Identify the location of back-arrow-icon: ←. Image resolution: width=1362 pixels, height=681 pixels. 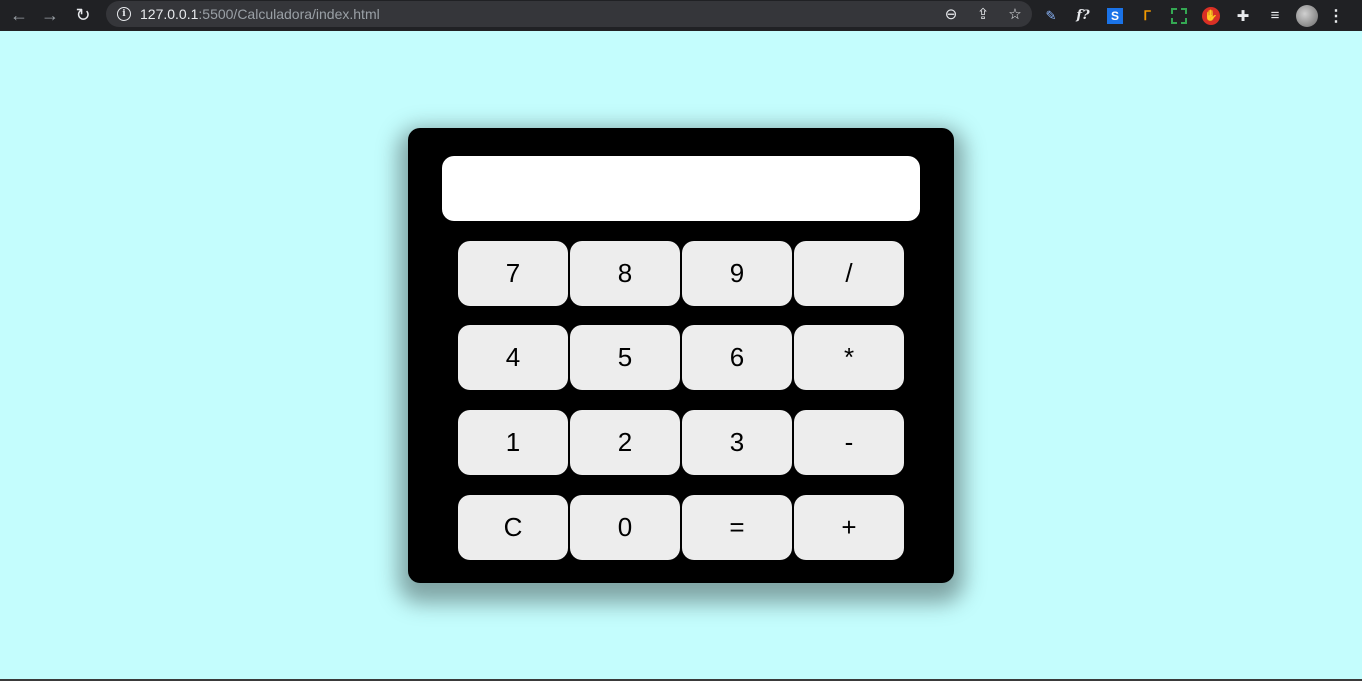
(19, 16).